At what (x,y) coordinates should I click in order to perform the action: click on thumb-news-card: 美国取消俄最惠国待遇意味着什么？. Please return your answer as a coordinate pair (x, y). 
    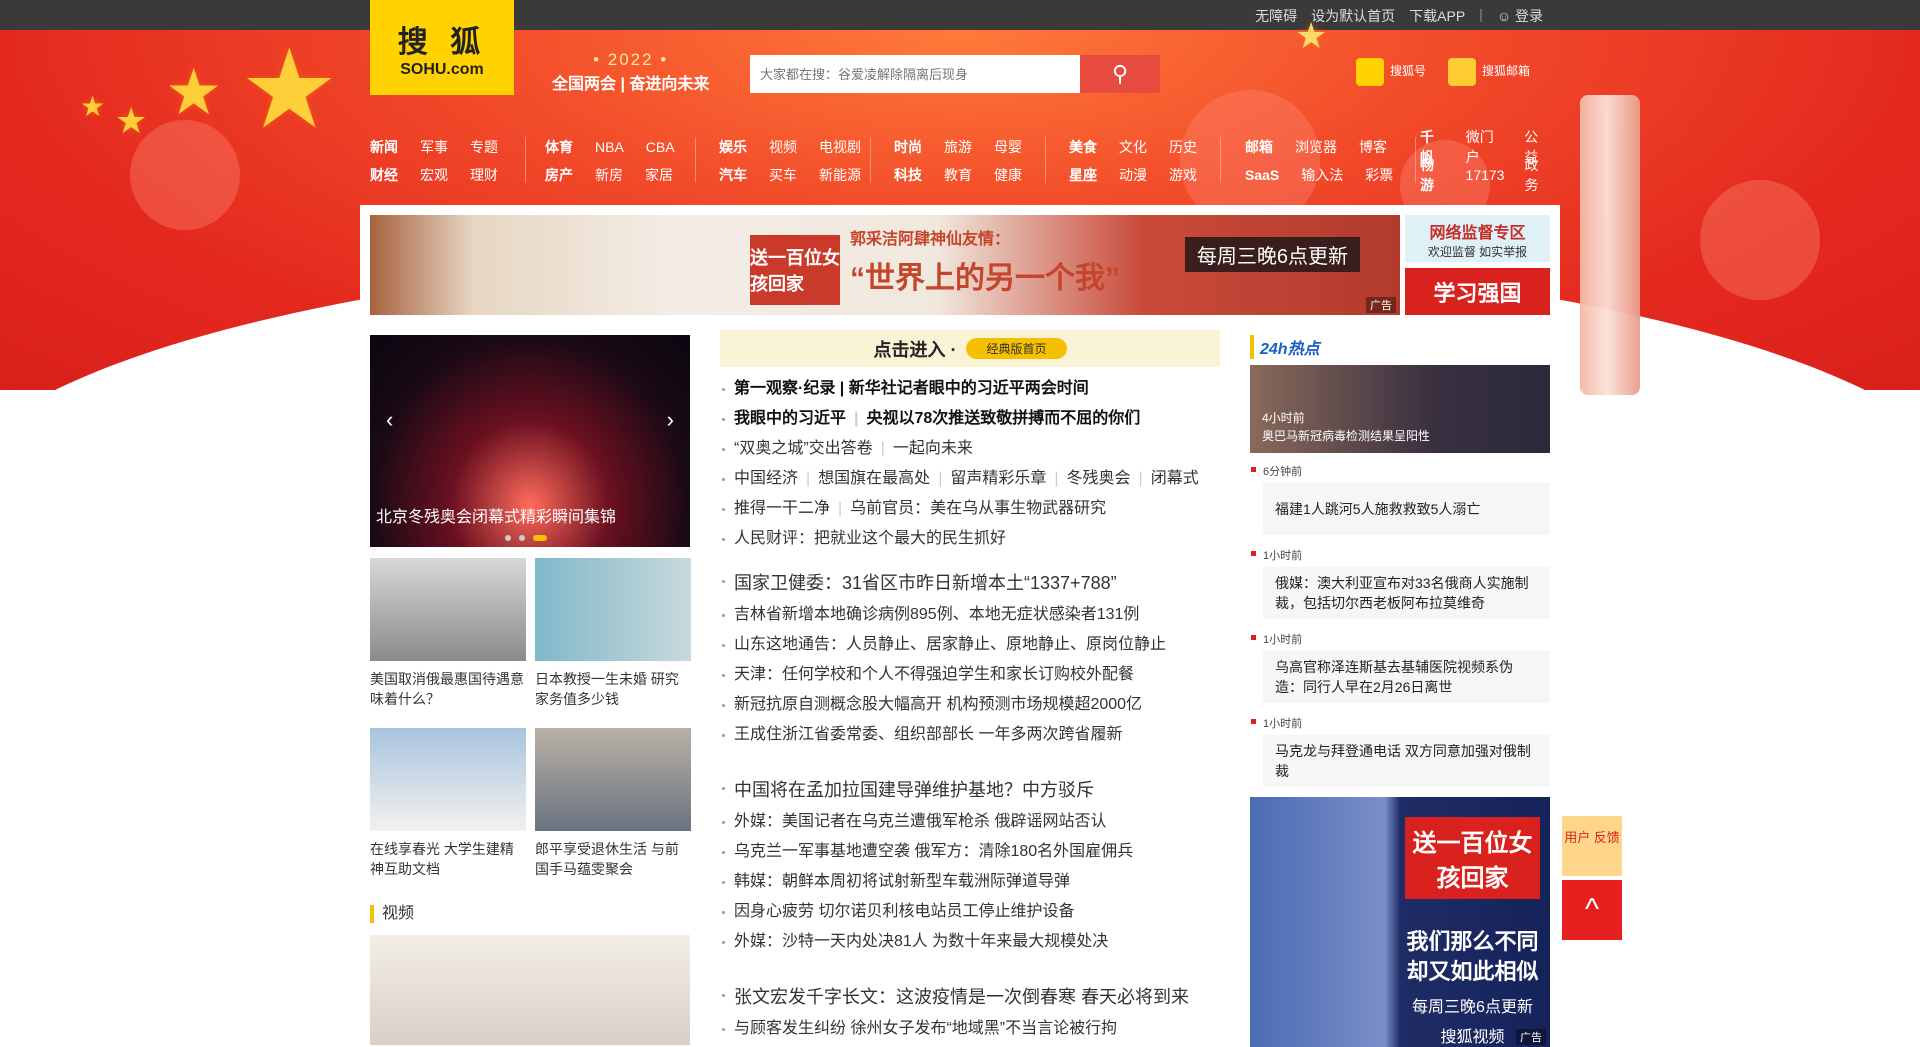
    Looking at the image, I should click on (448, 633).